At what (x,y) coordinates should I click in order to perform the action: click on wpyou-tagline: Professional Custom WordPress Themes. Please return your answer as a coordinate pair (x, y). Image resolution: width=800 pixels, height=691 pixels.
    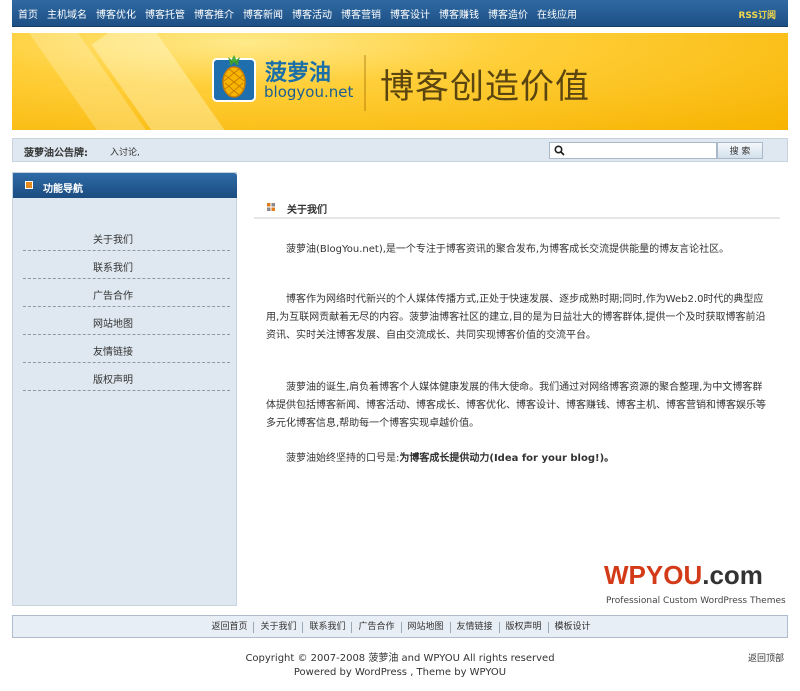
    Looking at the image, I should click on (696, 601).